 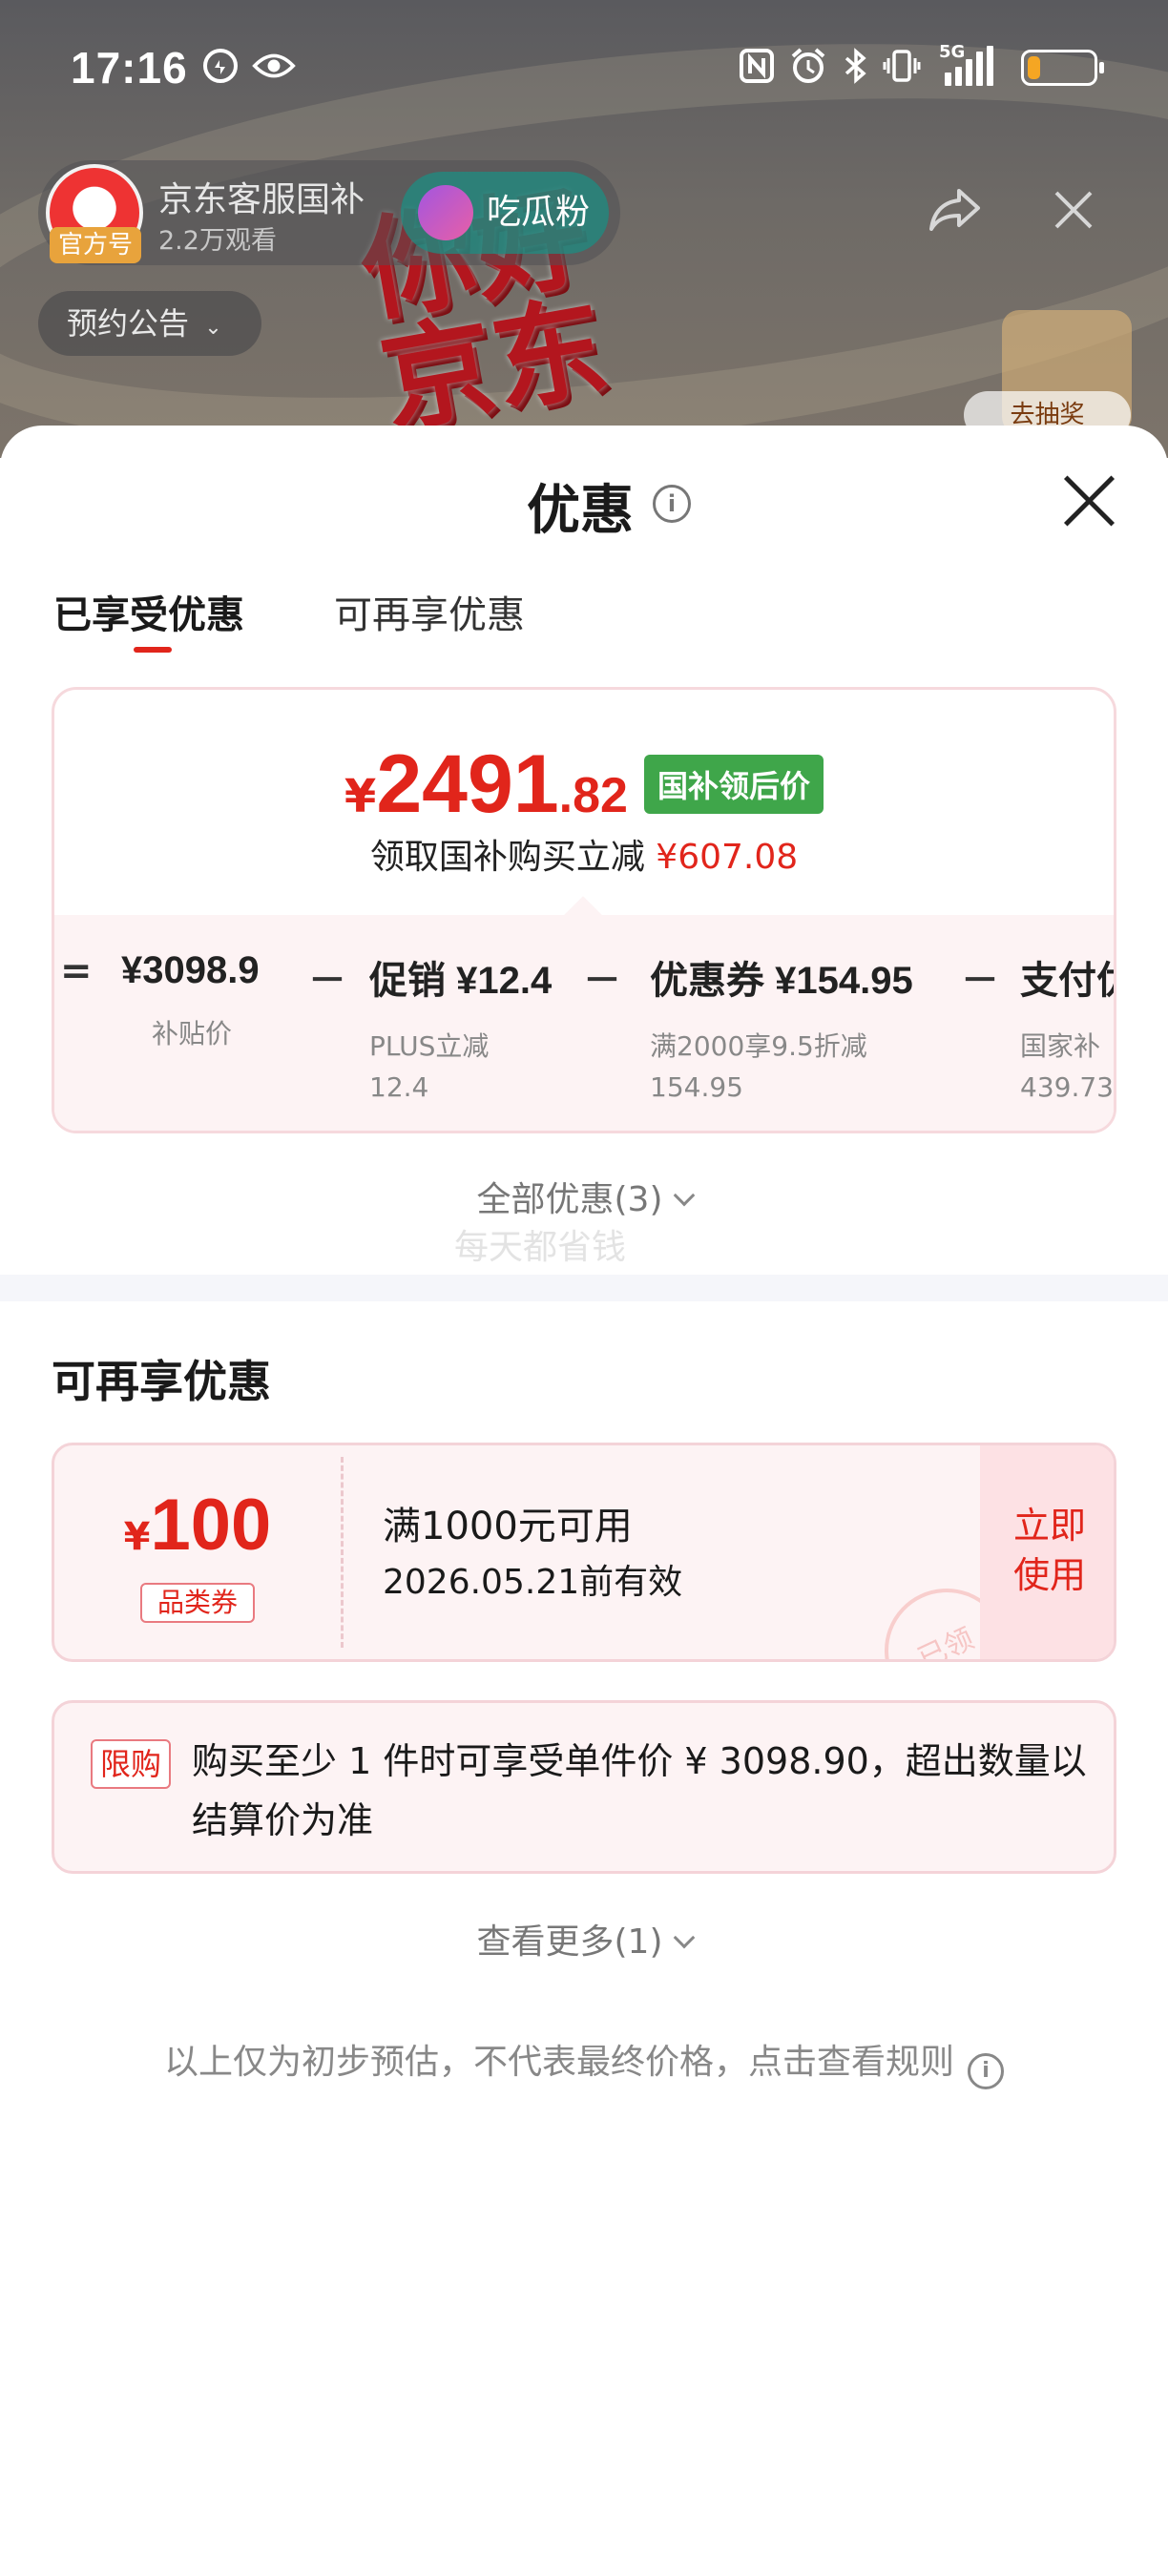 What do you see at coordinates (211, 1525) in the screenshot?
I see `coupon-amount: 100` at bounding box center [211, 1525].